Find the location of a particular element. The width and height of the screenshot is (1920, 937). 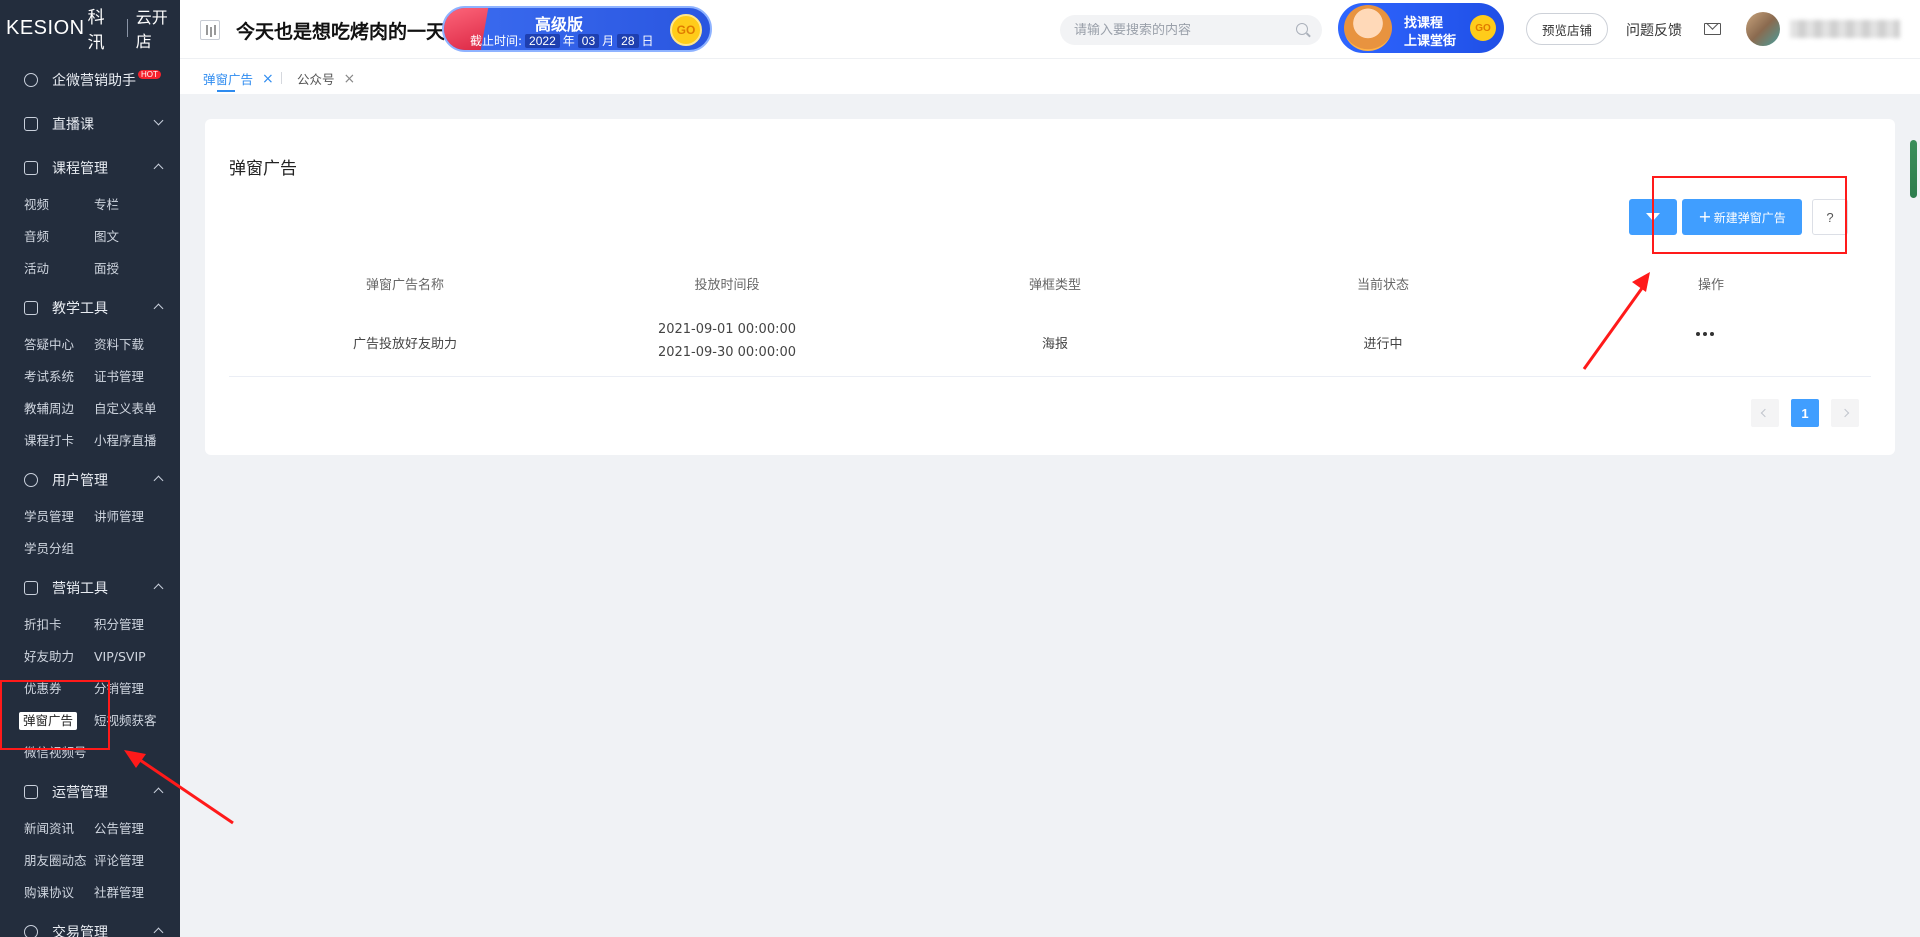

annotation-arrowhead-left is located at coordinates (135, 759).